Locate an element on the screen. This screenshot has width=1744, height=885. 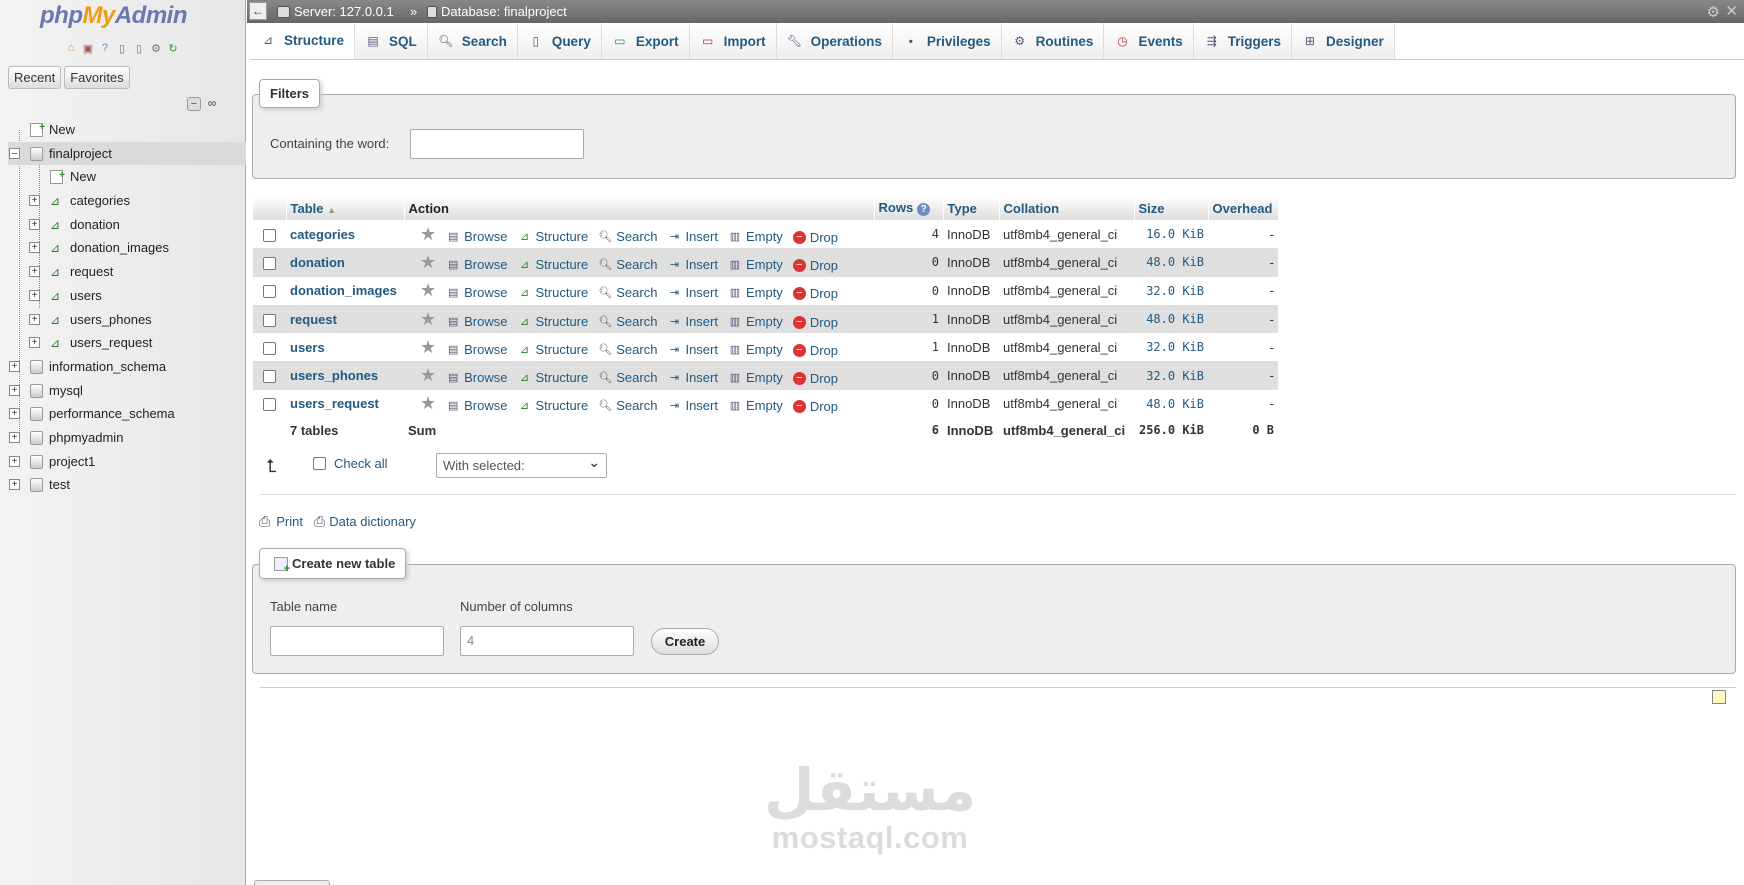
docs-icon: ▯ is located at coordinates (122, 48).